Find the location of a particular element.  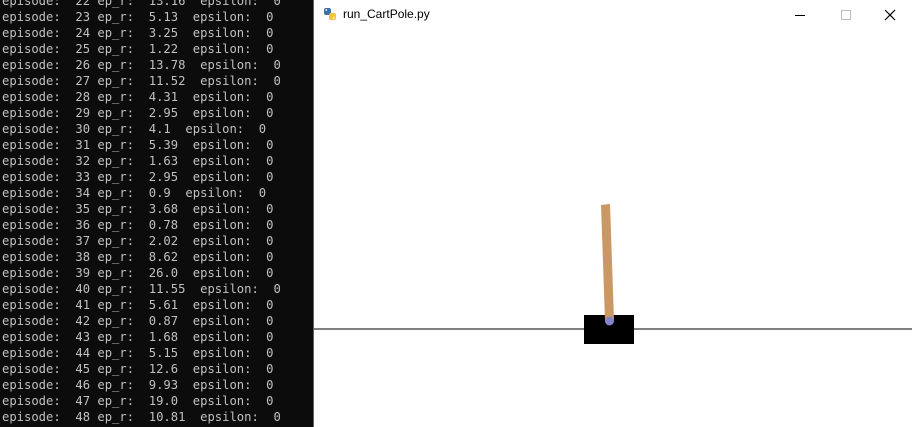

console-line: episode: 31 ep_r: 5.39 epsilon: 0 is located at coordinates (138, 145).